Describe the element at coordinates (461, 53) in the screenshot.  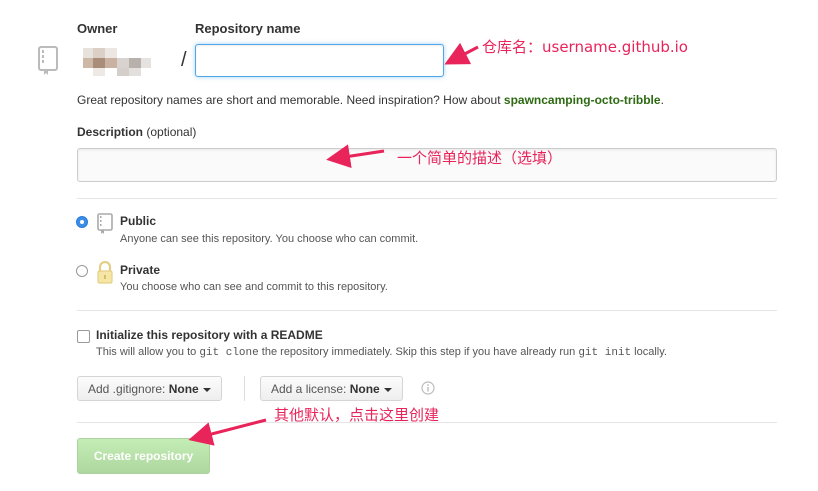
I see `annotation-arrow-repo` at that location.